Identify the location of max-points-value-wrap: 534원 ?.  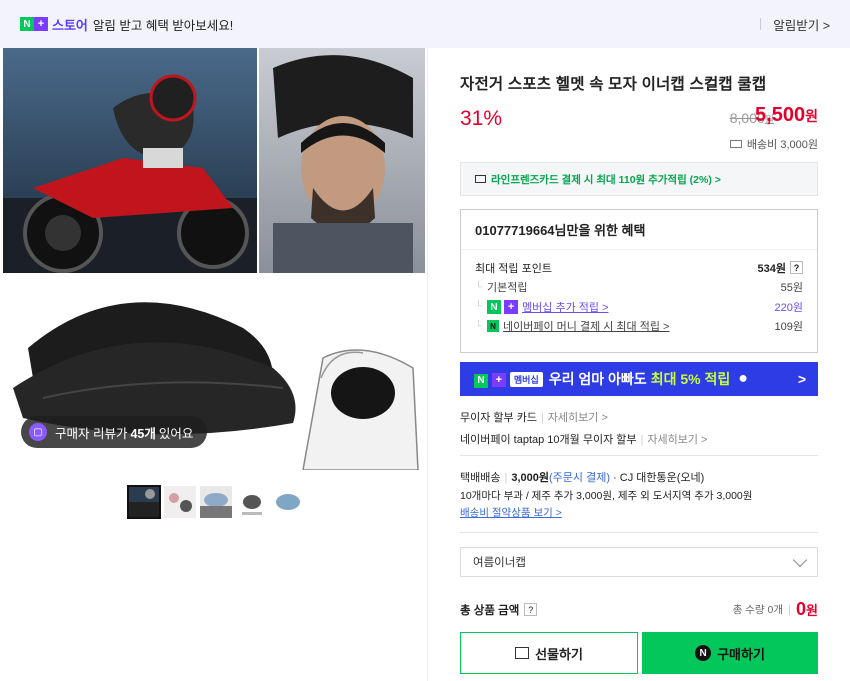
(780, 268).